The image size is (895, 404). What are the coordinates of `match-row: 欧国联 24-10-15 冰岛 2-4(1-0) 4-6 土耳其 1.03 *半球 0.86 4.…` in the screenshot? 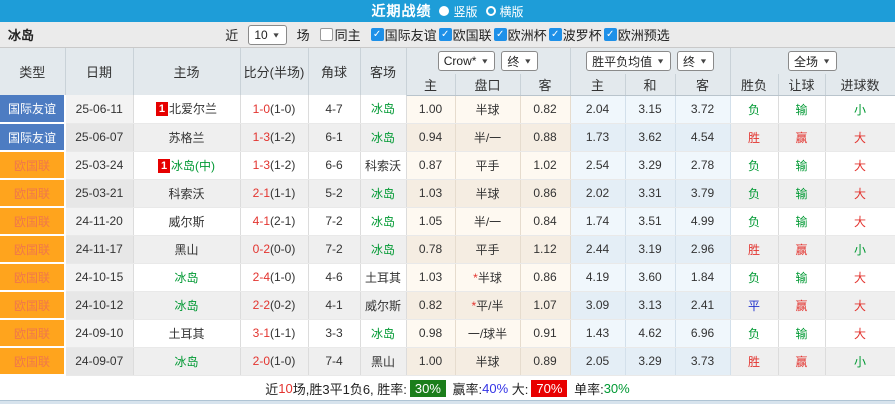 It's located at (447, 277).